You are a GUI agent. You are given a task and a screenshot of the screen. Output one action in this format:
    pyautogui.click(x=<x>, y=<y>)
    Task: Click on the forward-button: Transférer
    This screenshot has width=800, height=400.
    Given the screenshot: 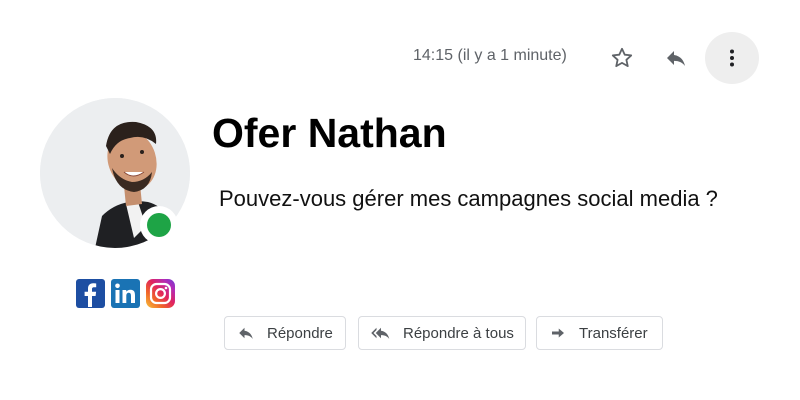 What is the action you would take?
    pyautogui.click(x=599, y=333)
    